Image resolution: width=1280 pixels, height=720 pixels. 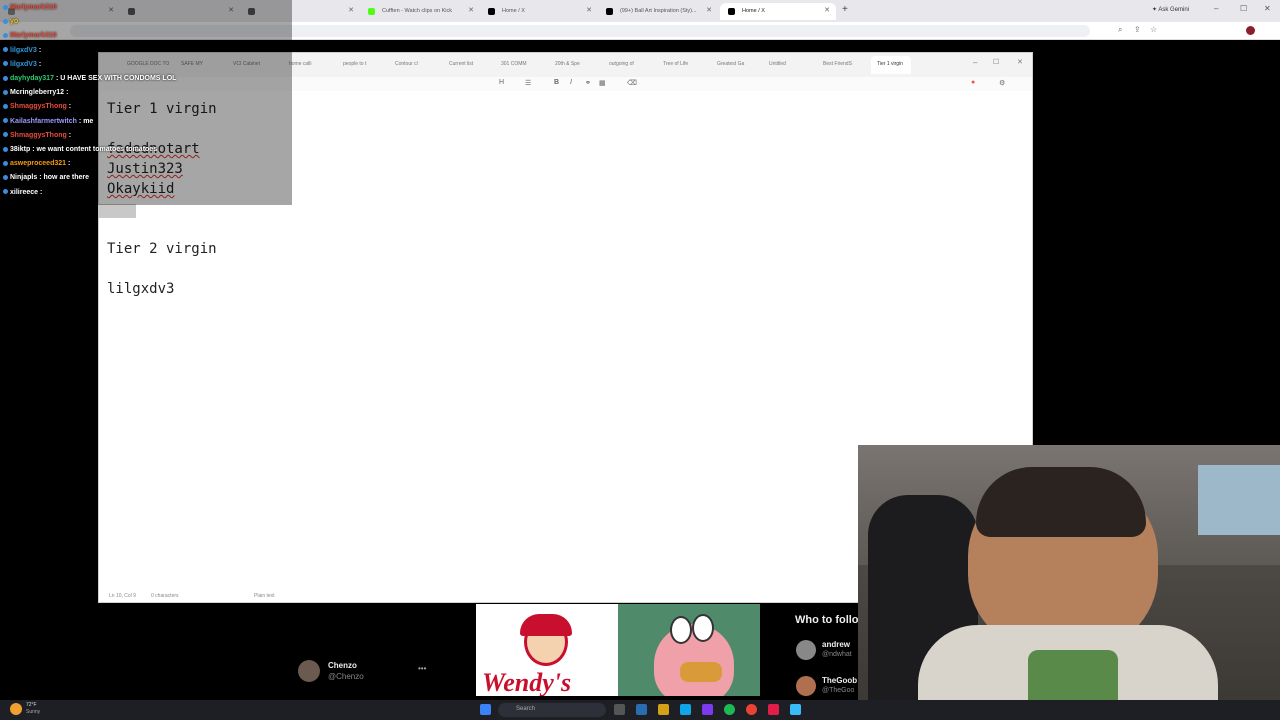 I want to click on chat-username: Marlymark310, so click(x=33, y=7).